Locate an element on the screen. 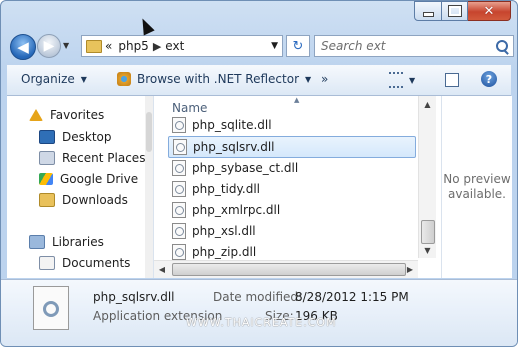 The width and height of the screenshot is (518, 347). sidebar-item-label: Libraries is located at coordinates (78, 242).